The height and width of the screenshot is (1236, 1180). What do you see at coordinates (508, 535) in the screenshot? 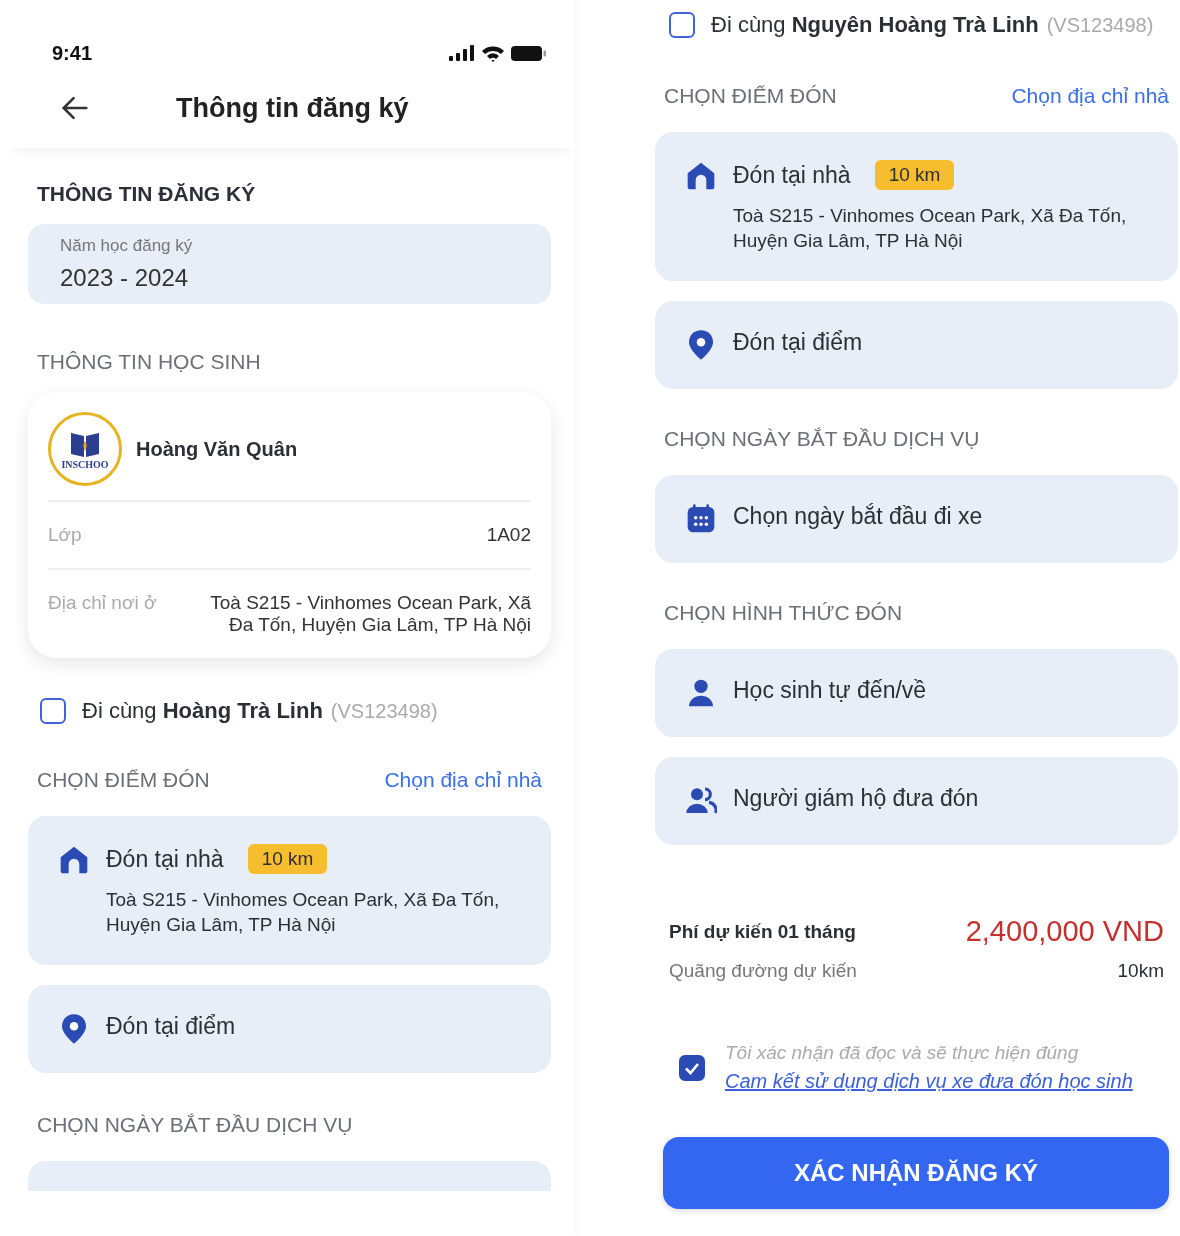
I see `info-value: 1A02` at bounding box center [508, 535].